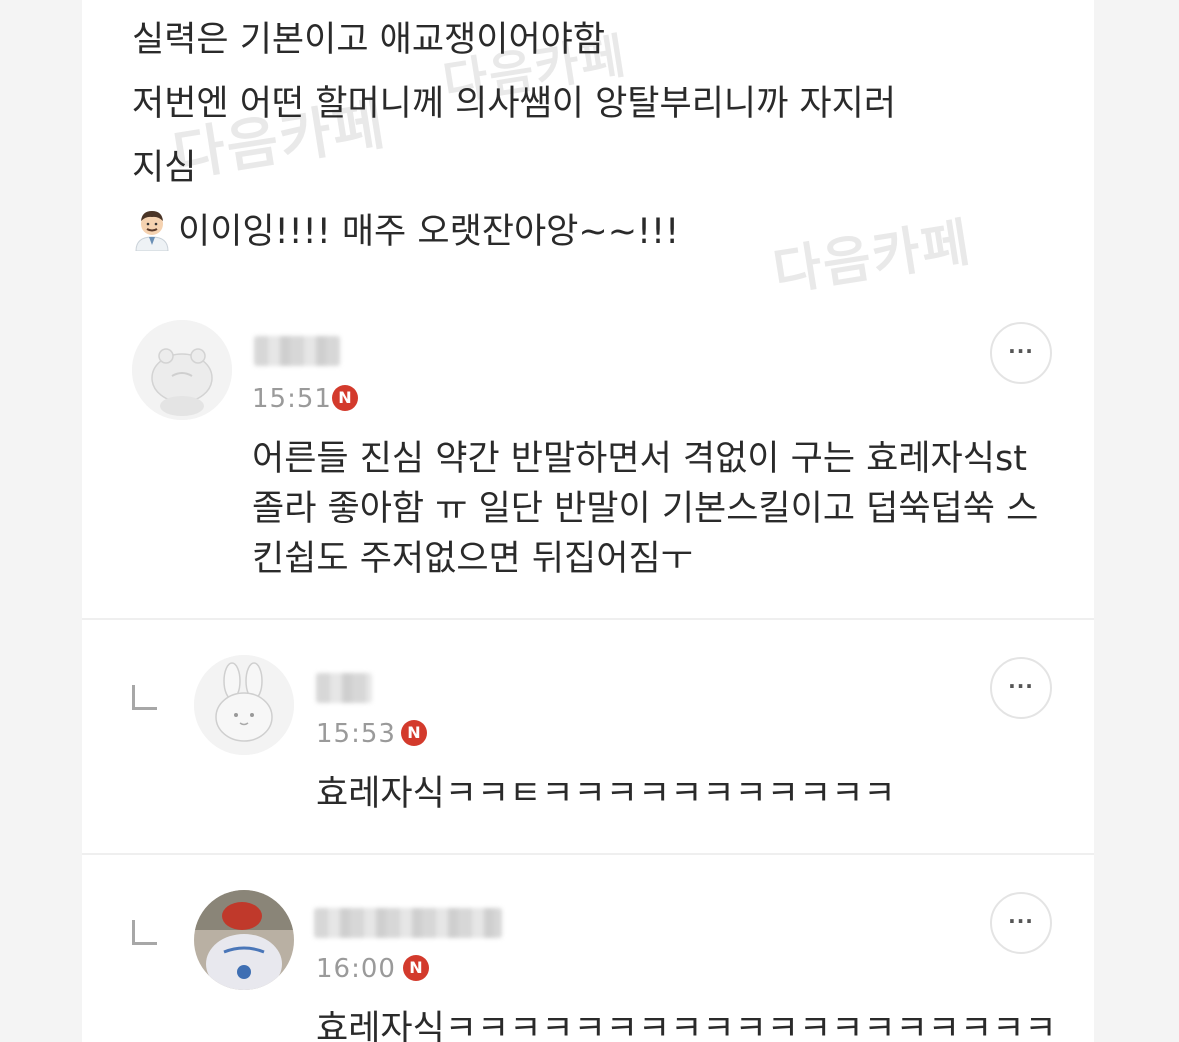 This screenshot has width=1179, height=1042. What do you see at coordinates (164, 168) in the screenshot?
I see `post-line: 지심` at bounding box center [164, 168].